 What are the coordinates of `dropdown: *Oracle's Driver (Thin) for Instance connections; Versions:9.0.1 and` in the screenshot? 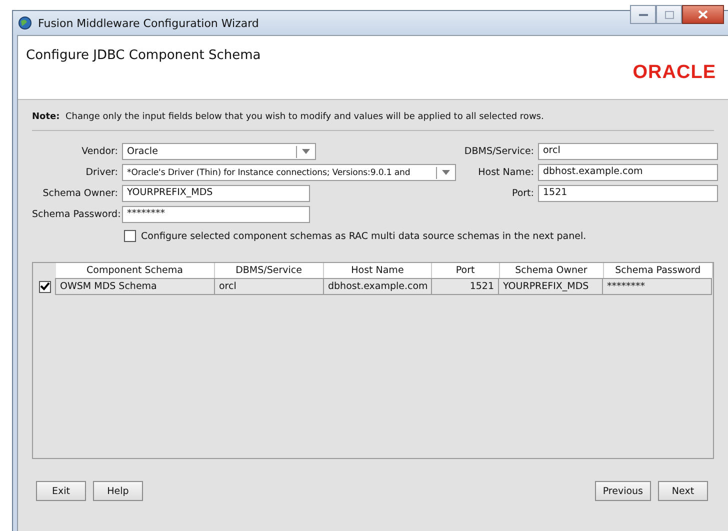 It's located at (289, 172).